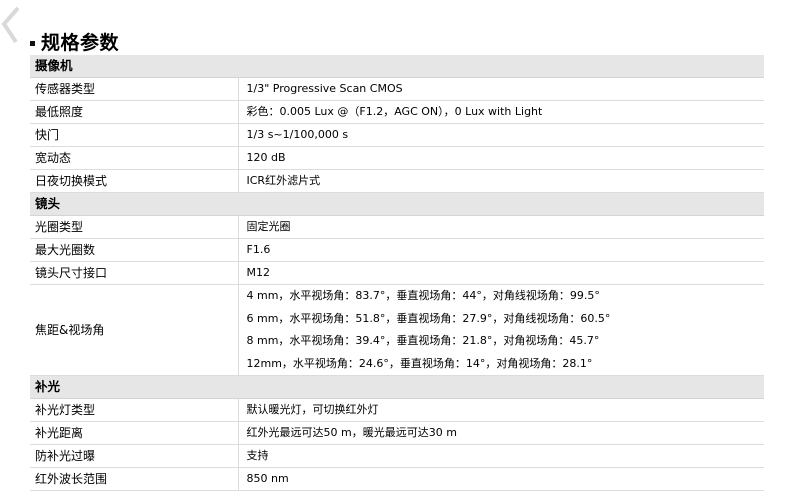 The height and width of the screenshot is (491, 790). What do you see at coordinates (501, 135) in the screenshot?
I see `row-value: 1/3 s~1/100,000 s` at bounding box center [501, 135].